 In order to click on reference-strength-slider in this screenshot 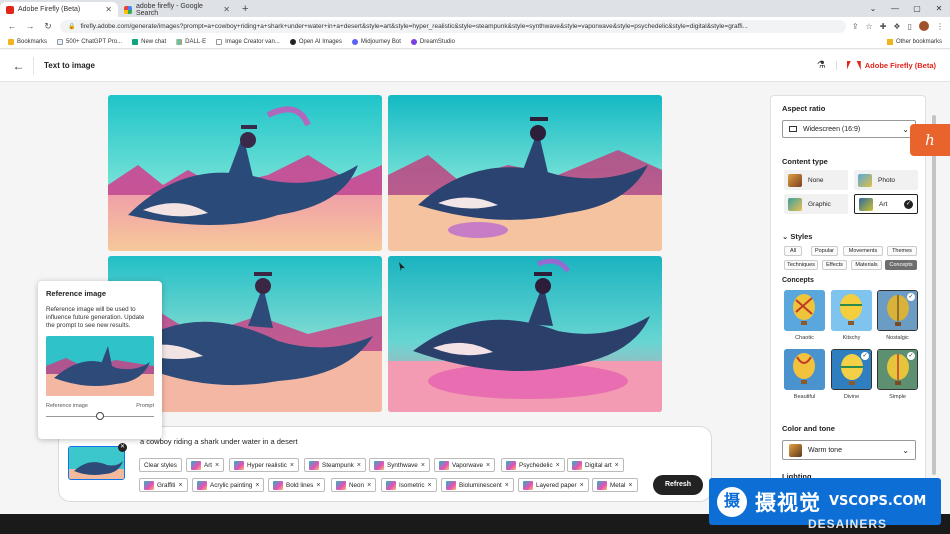, I will do `click(100, 417)`.